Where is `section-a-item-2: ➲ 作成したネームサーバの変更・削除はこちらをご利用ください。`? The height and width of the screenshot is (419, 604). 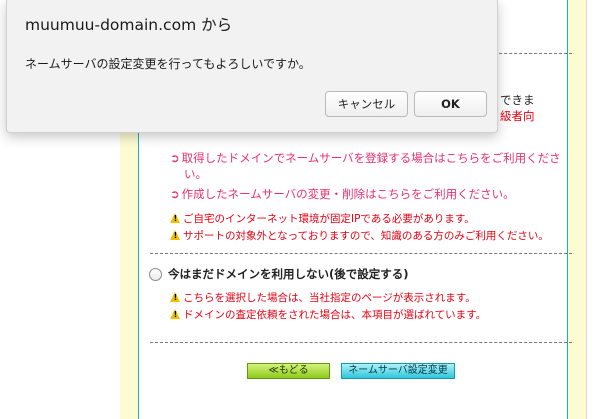 section-a-item-2: ➲ 作成したネームサーバの変更・削除はこちらをご利用ください。 is located at coordinates (342, 194).